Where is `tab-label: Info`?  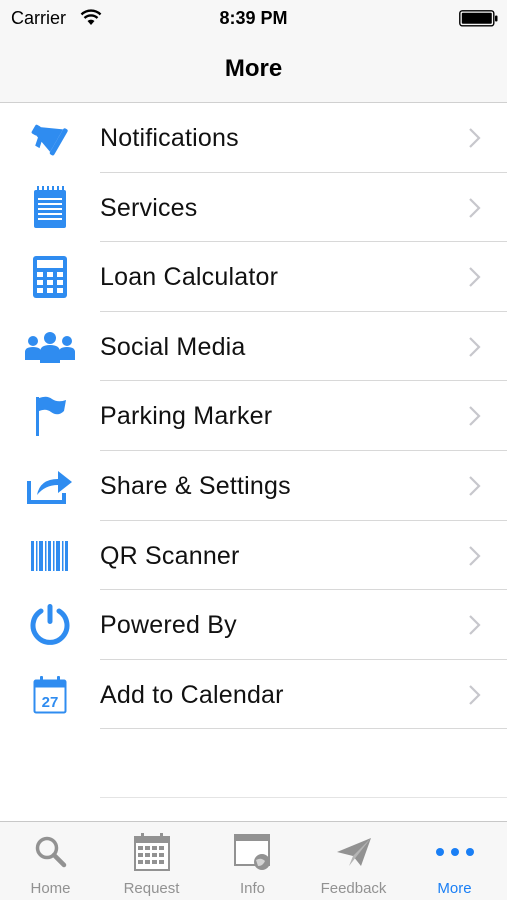 tab-label: Info is located at coordinates (252, 888).